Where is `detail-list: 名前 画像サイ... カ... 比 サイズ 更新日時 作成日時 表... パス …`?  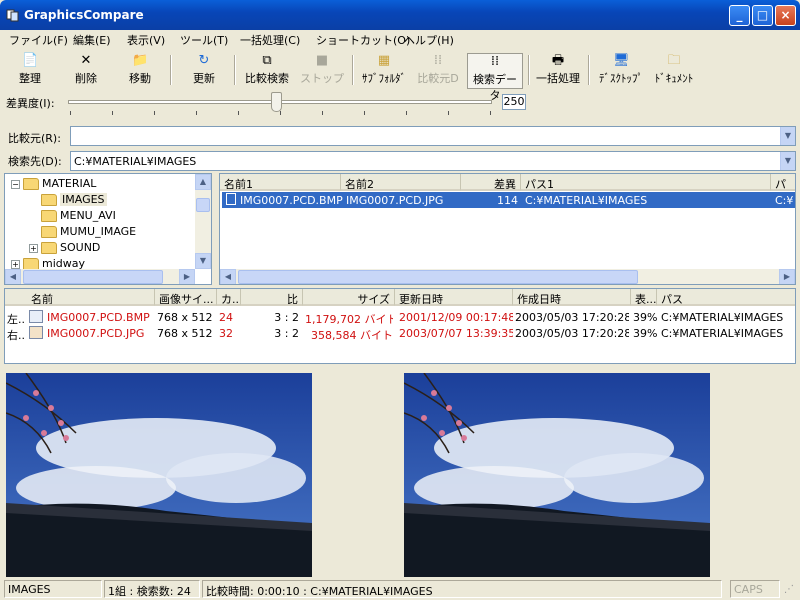
detail-list: 名前 画像サイ... カ... 比 サイズ 更新日時 作成日時 表... パス … is located at coordinates (400, 326).